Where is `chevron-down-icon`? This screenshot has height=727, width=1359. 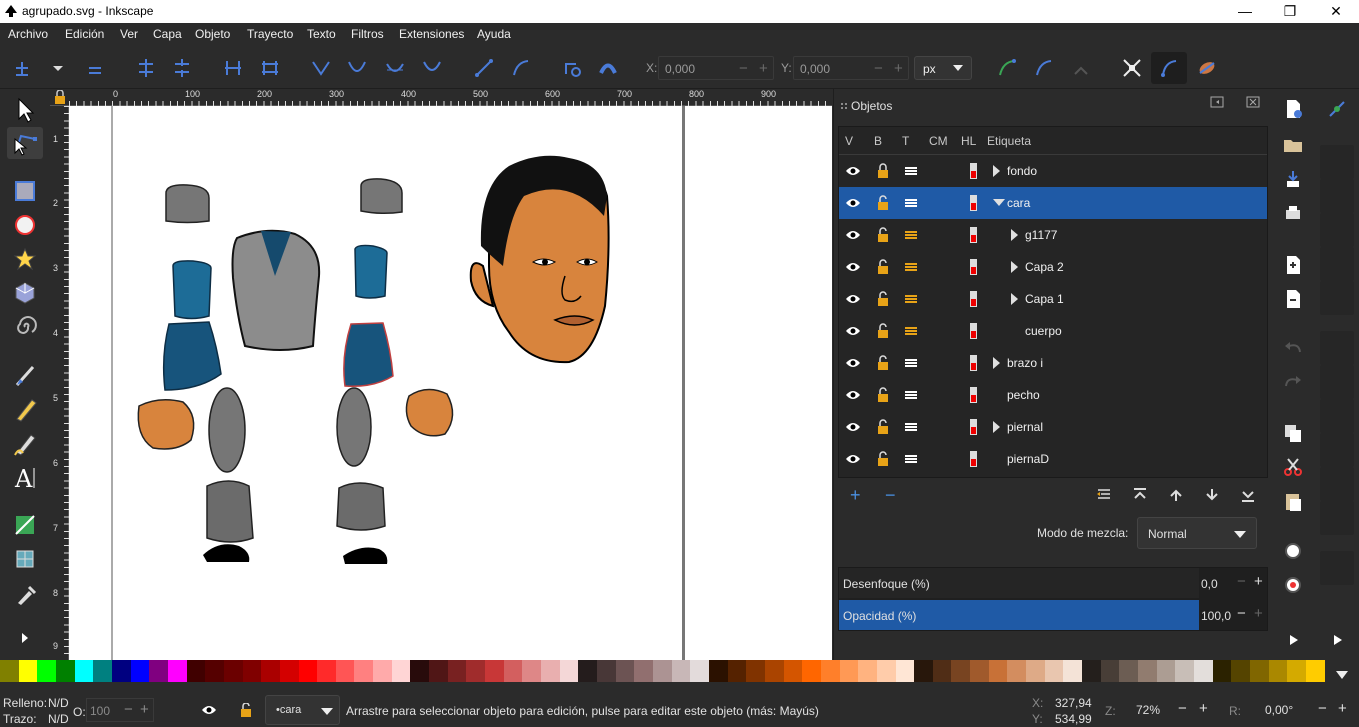 chevron-down-icon is located at coordinates (58, 68).